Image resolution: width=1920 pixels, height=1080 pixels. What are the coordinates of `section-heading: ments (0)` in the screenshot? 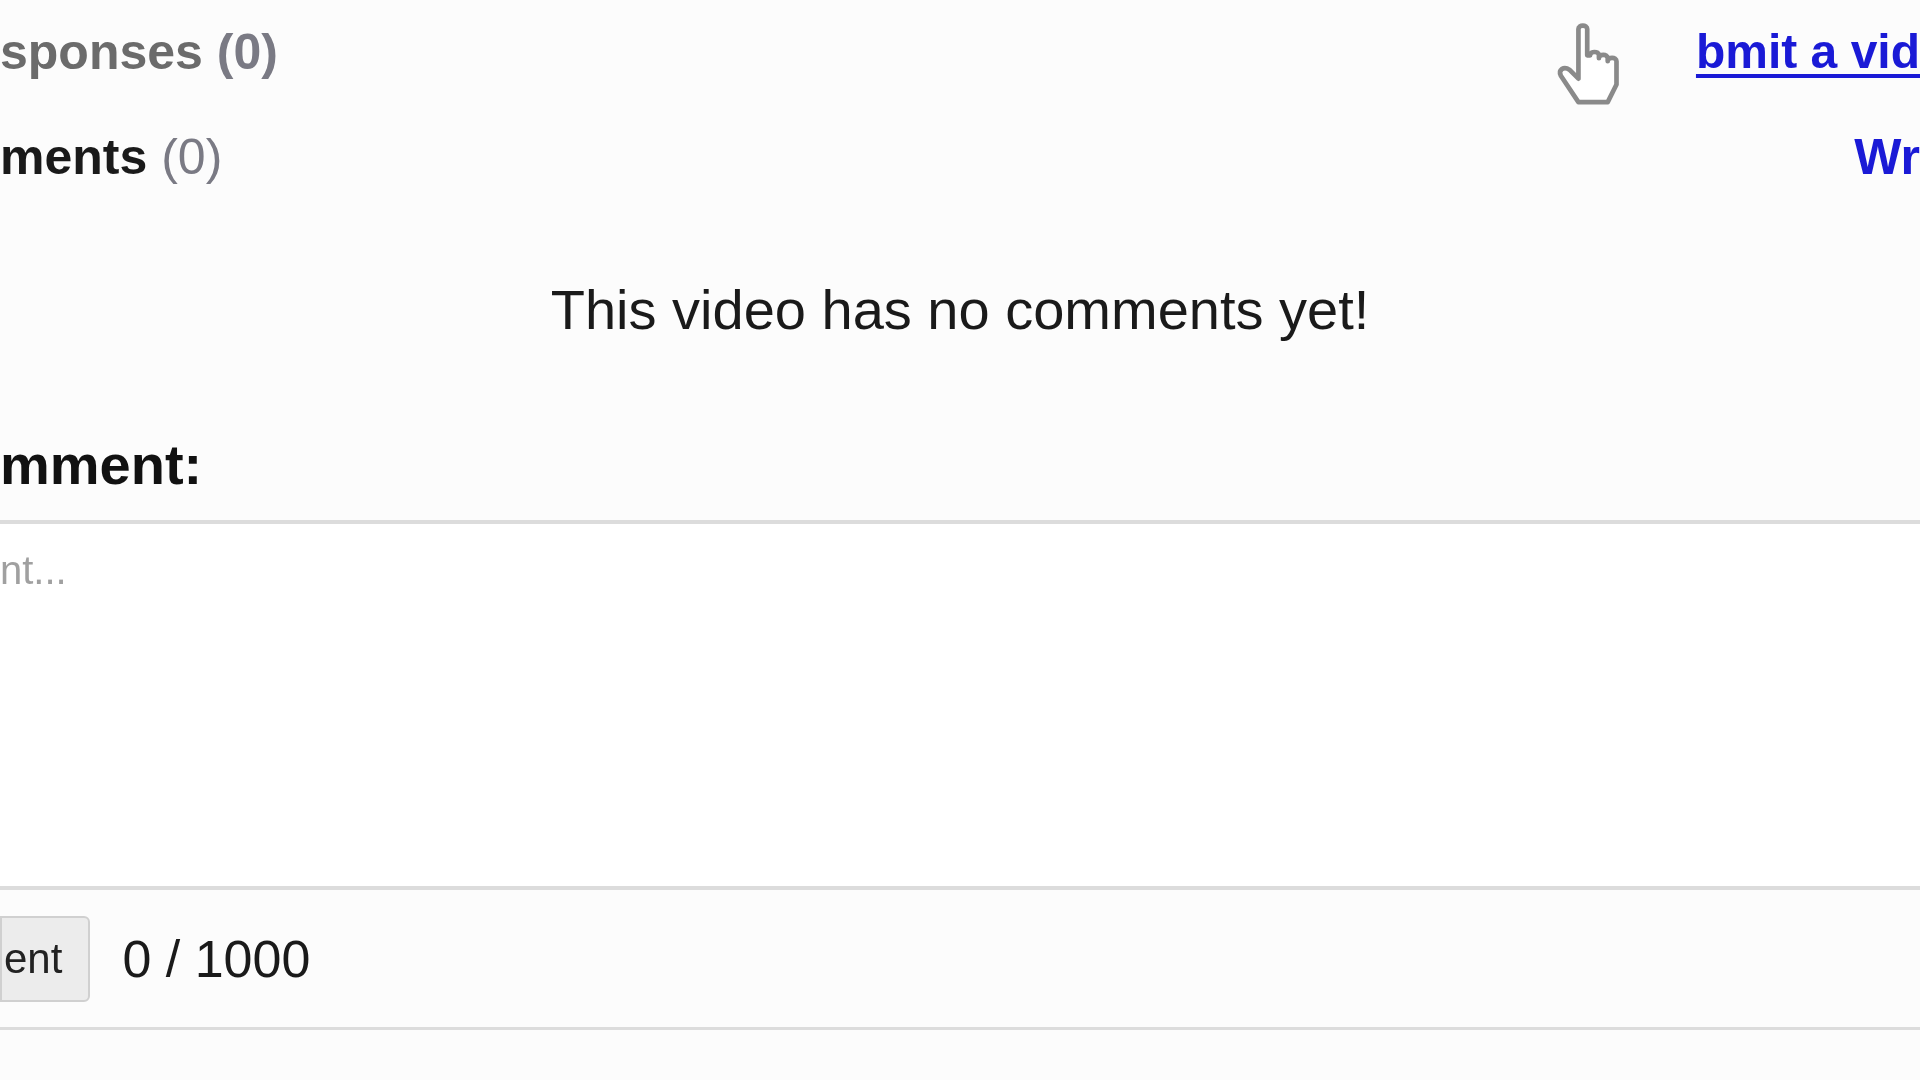 It's located at (111, 157).